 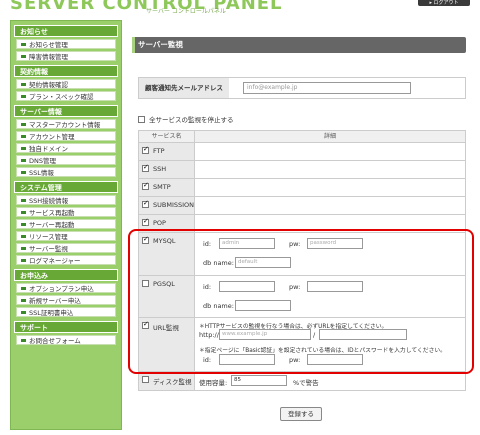 What do you see at coordinates (66, 288) in the screenshot?
I see `sidebar-item: オプションプラン申込` at bounding box center [66, 288].